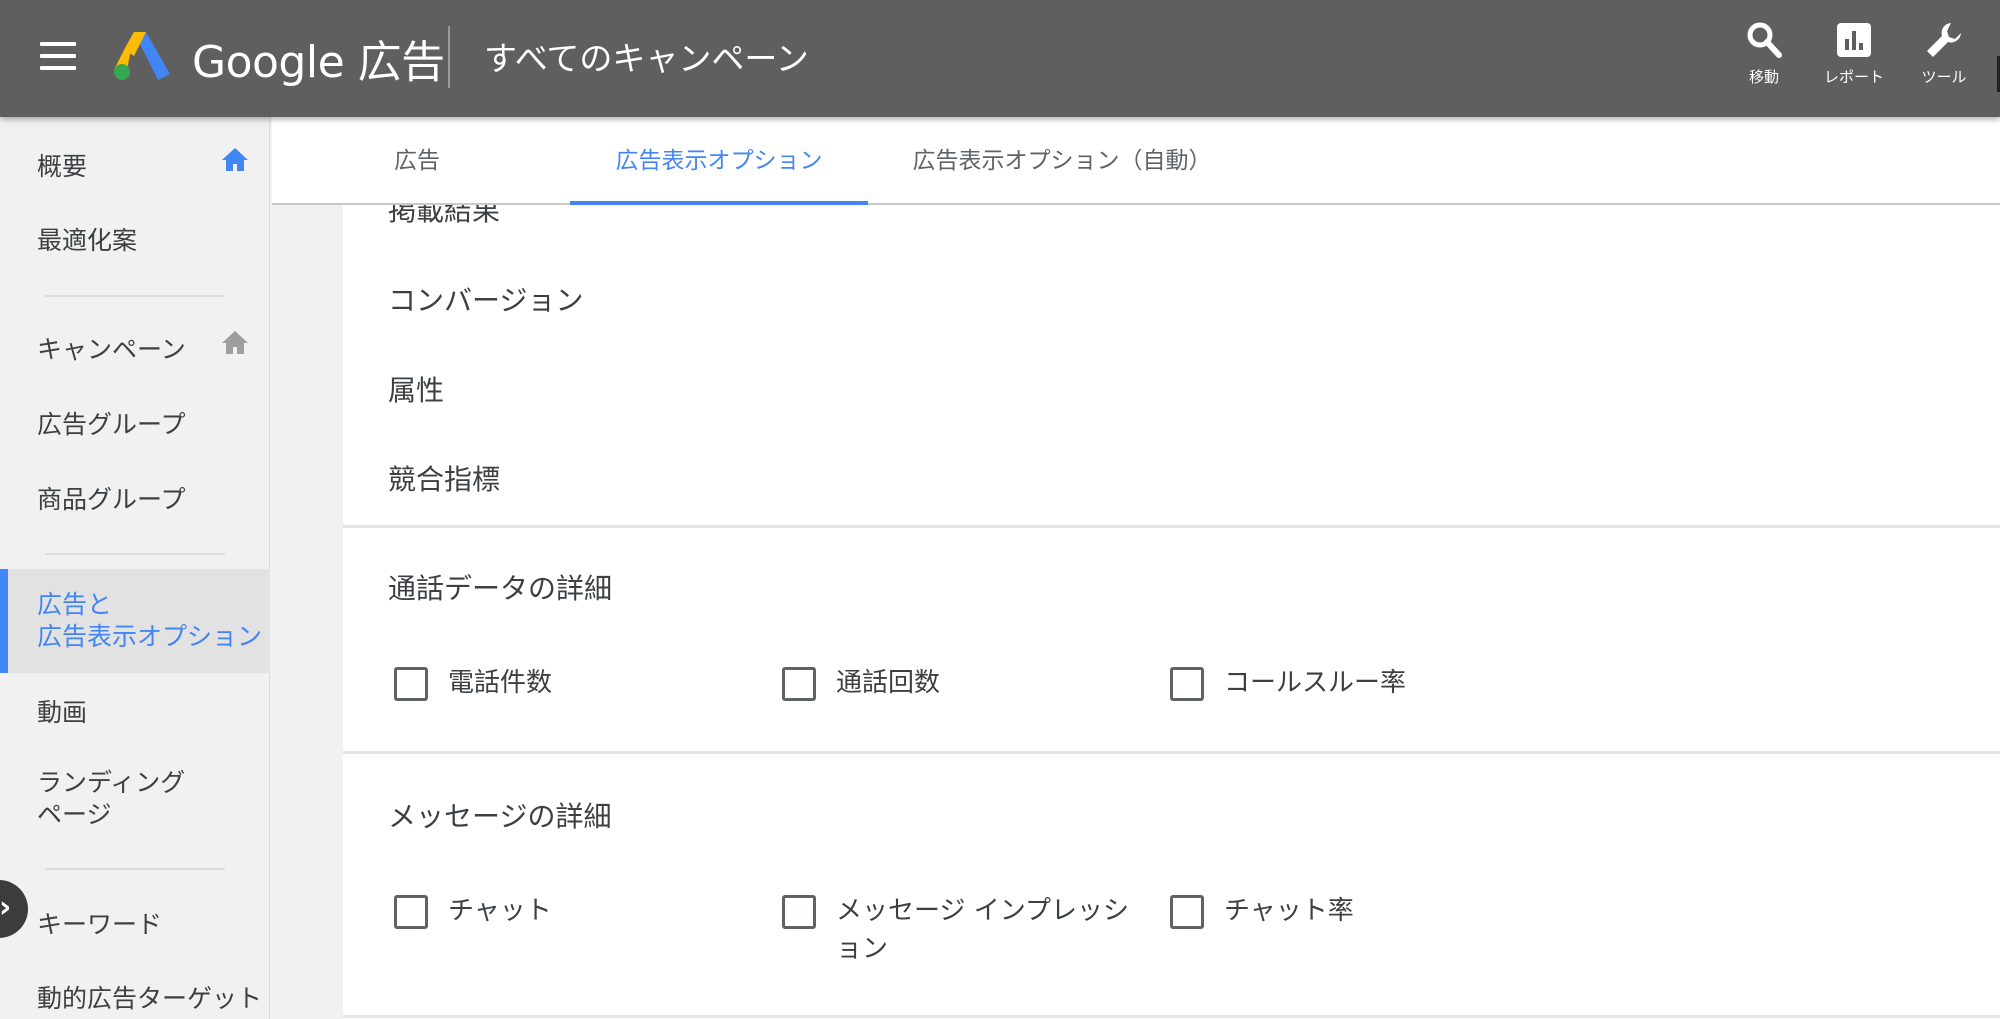 The width and height of the screenshot is (2000, 1019). What do you see at coordinates (646, 58) in the screenshot?
I see `page-title: すべてのキャンペーン` at bounding box center [646, 58].